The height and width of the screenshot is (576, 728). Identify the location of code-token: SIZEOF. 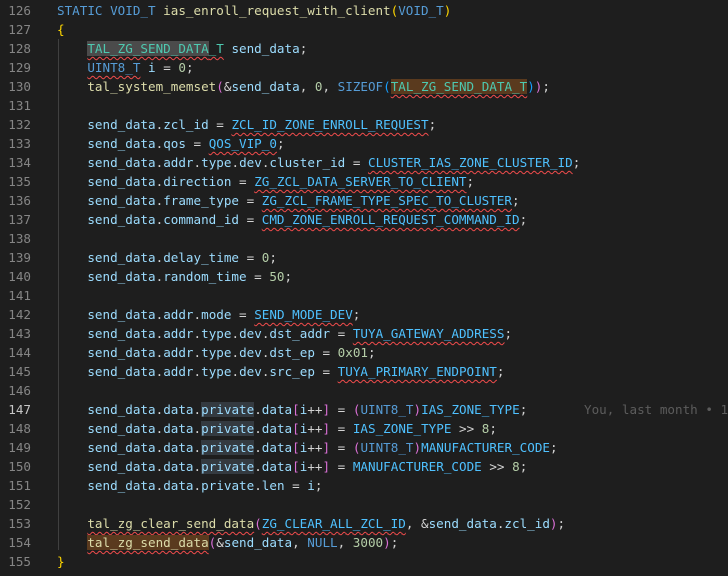
(360, 86).